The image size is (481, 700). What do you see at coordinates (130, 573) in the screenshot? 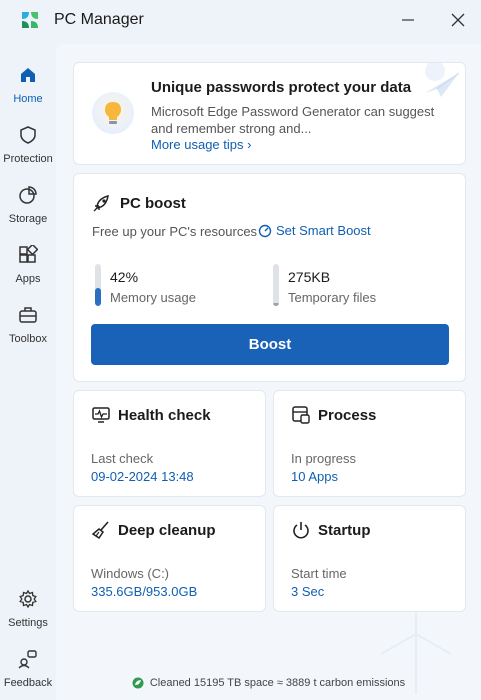
I see `deep-cleanup-label: Windows (C:)` at bounding box center [130, 573].